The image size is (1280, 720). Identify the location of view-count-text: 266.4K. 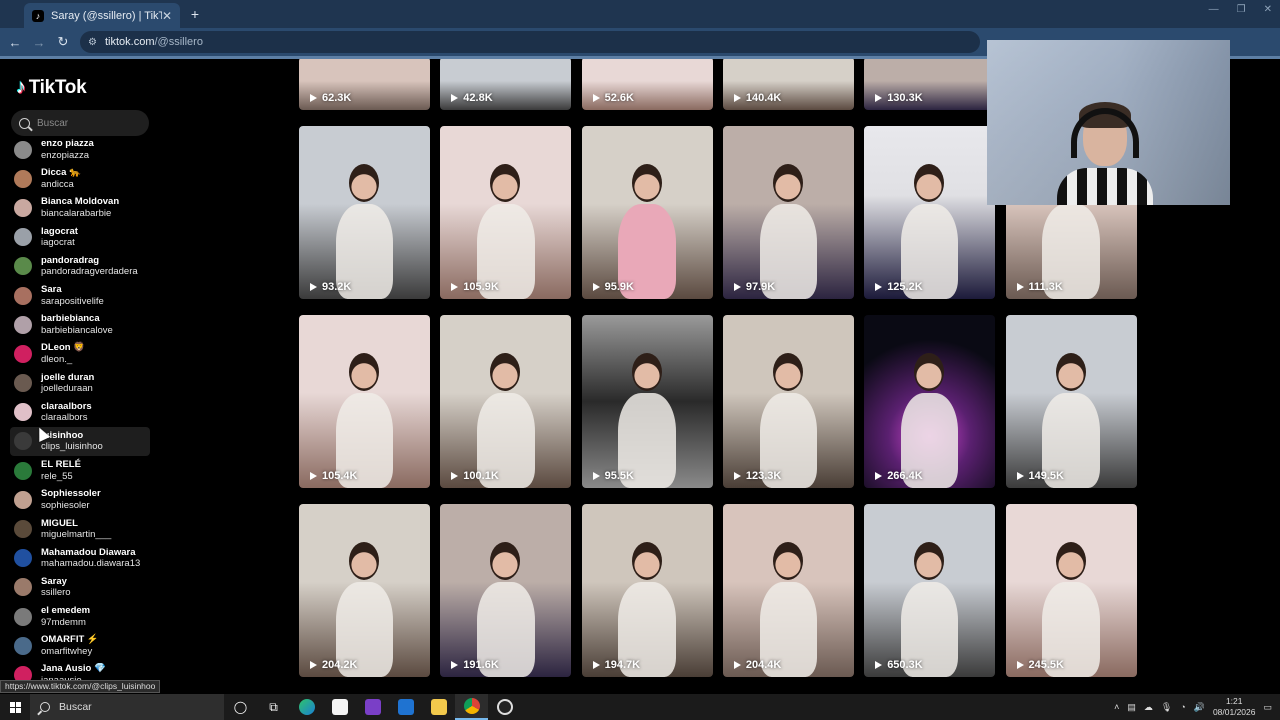
(905, 476).